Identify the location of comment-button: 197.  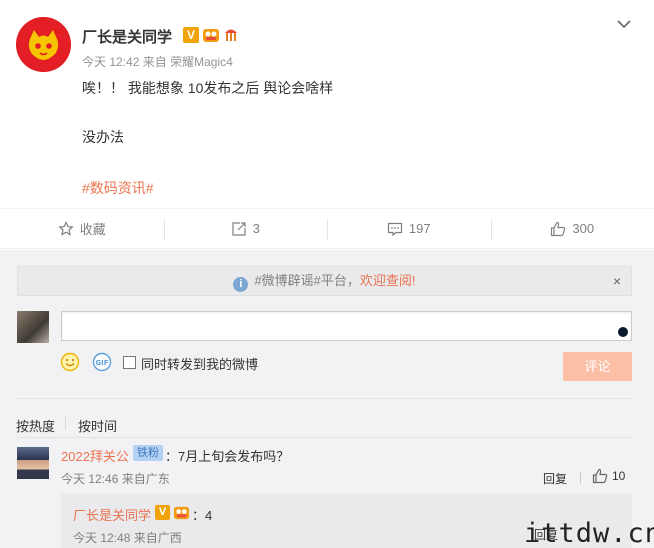
(409, 228).